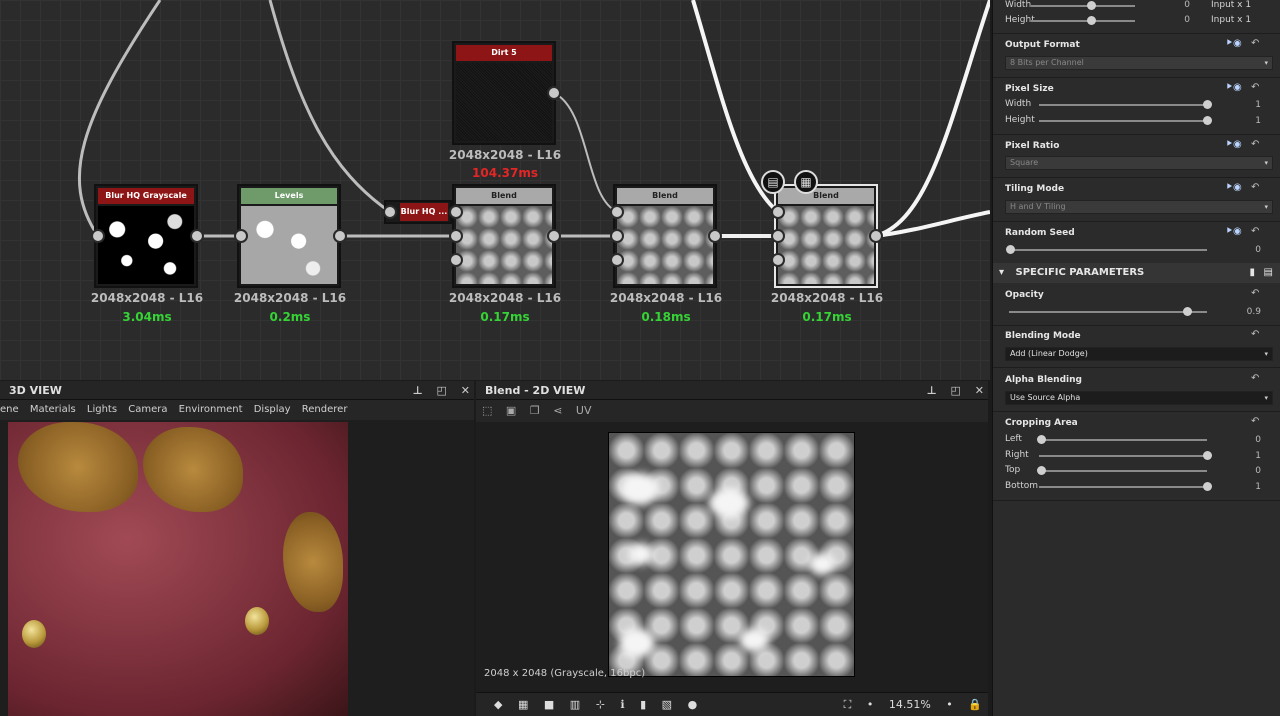 The image size is (1280, 716). What do you see at coordinates (9, 409) in the screenshot?
I see `menu-scene: ene` at bounding box center [9, 409].